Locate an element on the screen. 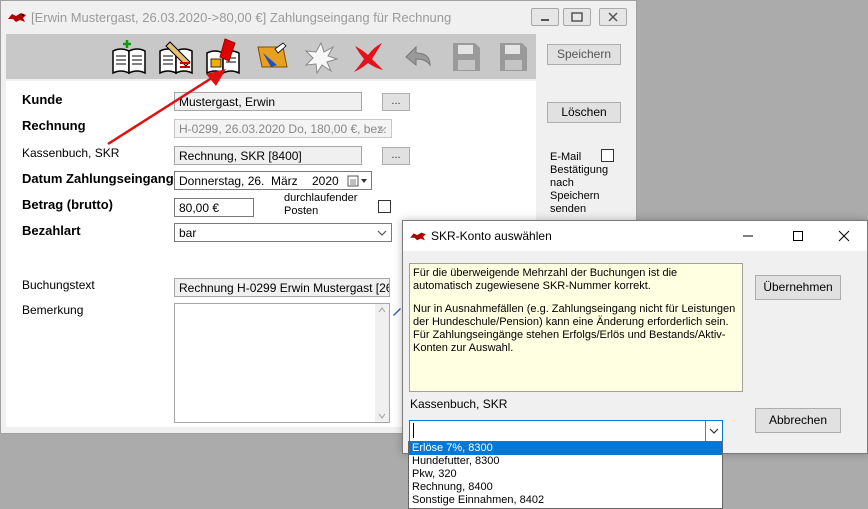 This screenshot has width=868, height=509. calendar-icon is located at coordinates (358, 180).